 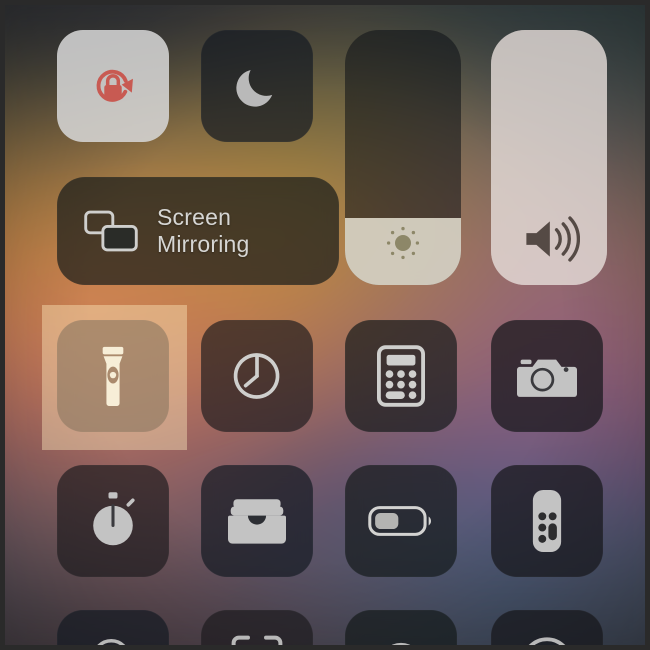 What do you see at coordinates (401, 640) in the screenshot?
I see `hearing-icon` at bounding box center [401, 640].